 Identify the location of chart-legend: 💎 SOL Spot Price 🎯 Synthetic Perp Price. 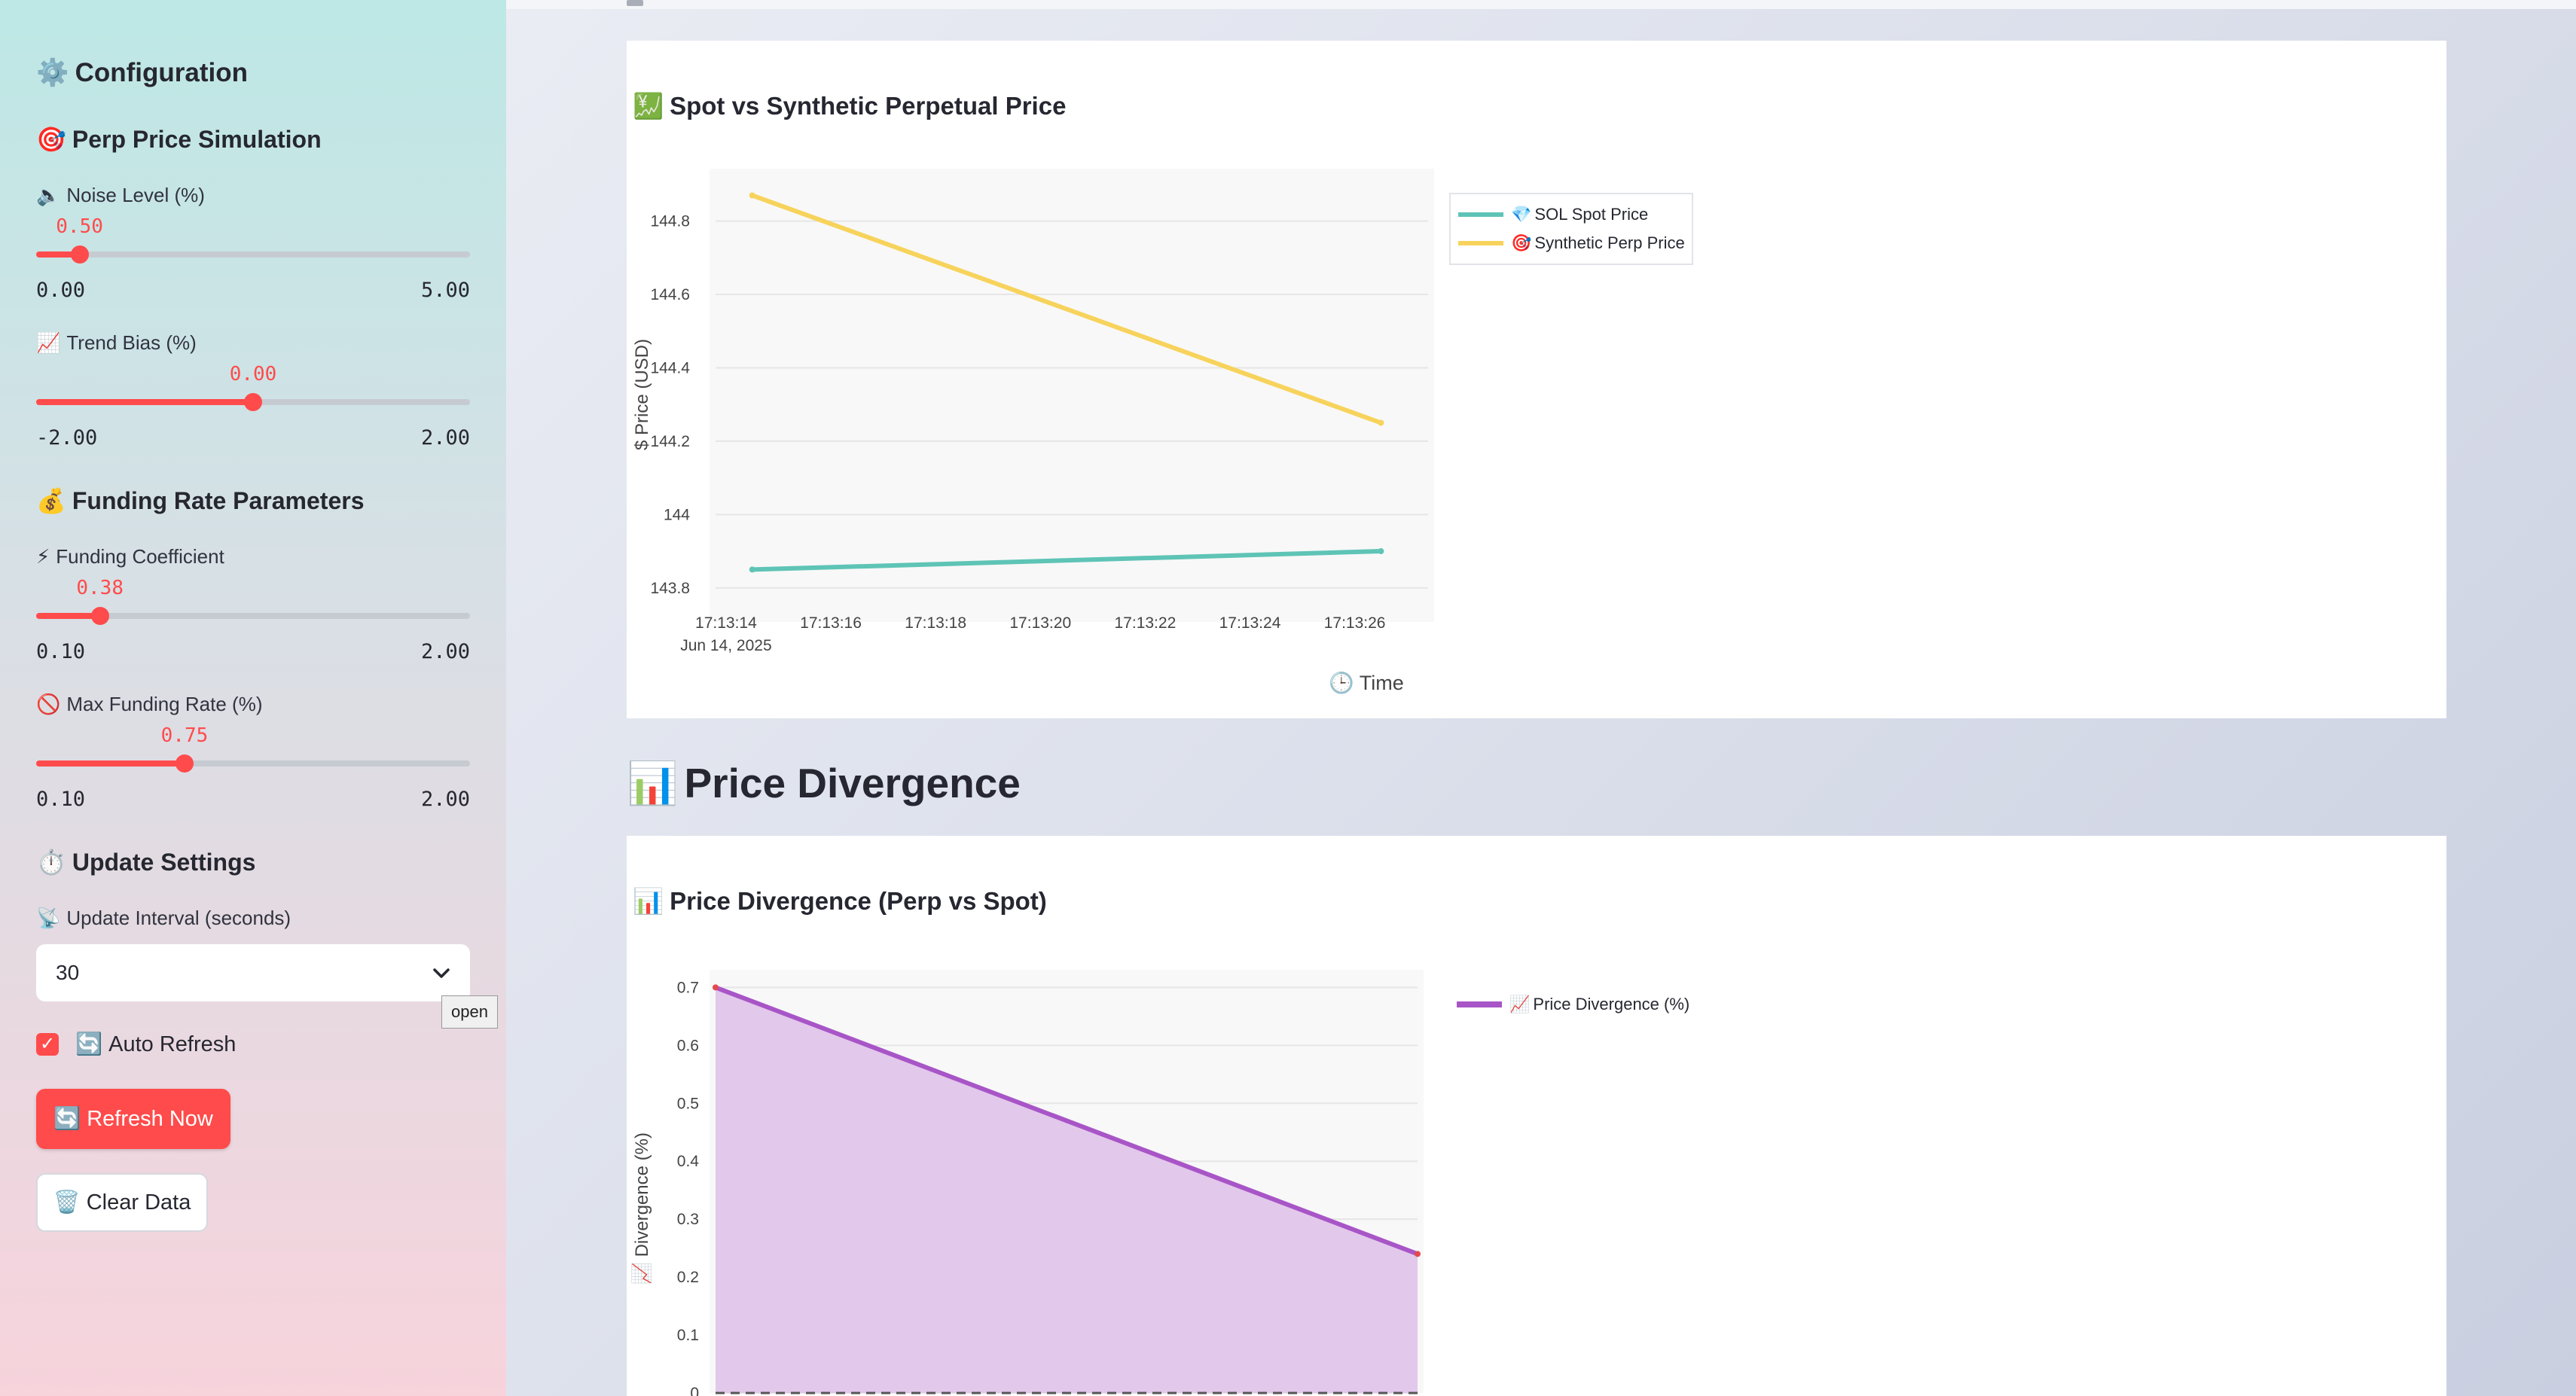
(1571, 229).